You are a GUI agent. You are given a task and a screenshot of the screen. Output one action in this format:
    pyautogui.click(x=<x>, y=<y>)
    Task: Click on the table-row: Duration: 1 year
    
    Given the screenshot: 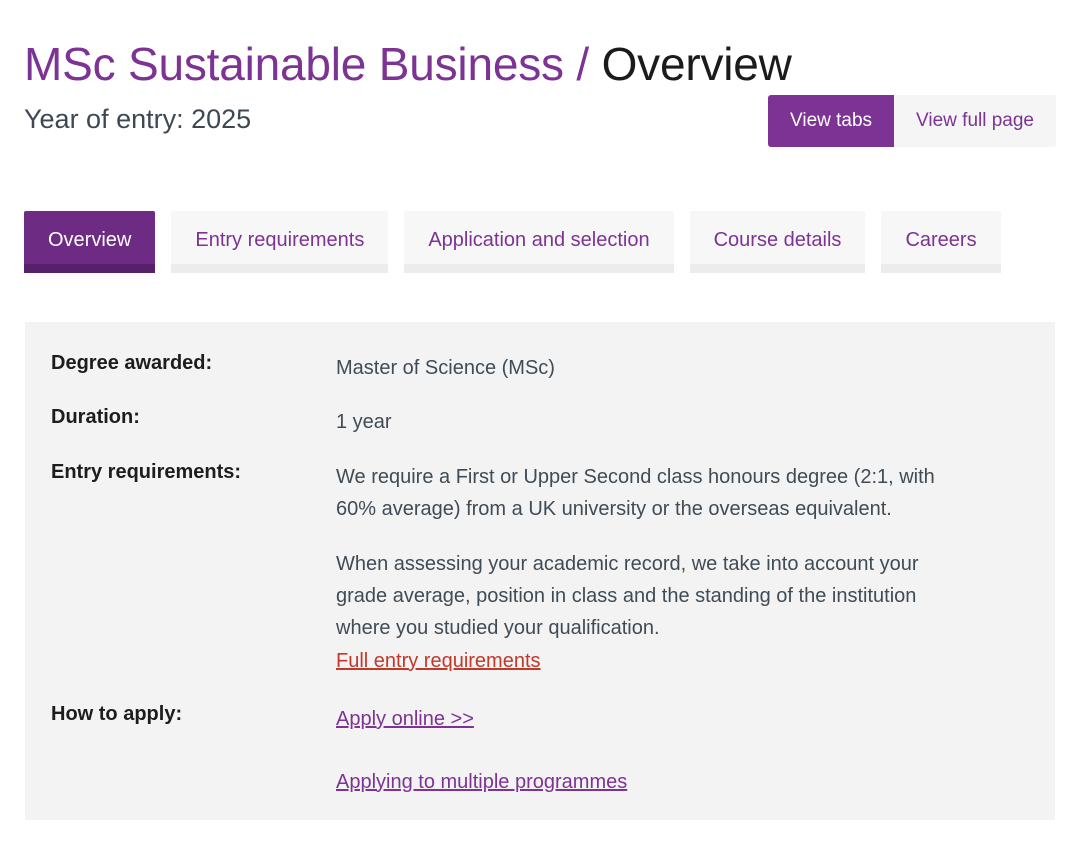 What is the action you would take?
    pyautogui.click(x=540, y=433)
    